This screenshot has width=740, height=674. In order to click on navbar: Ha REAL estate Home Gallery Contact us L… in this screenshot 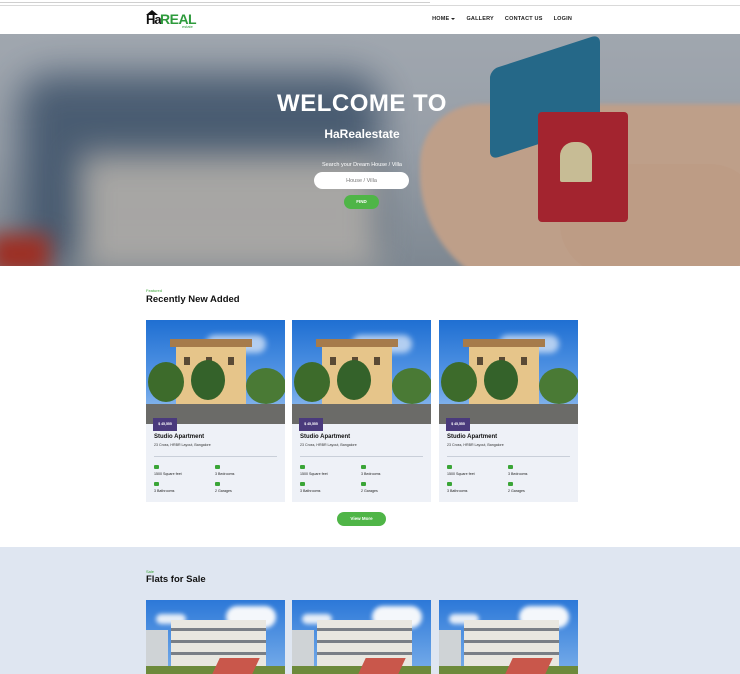, I will do `click(370, 20)`.